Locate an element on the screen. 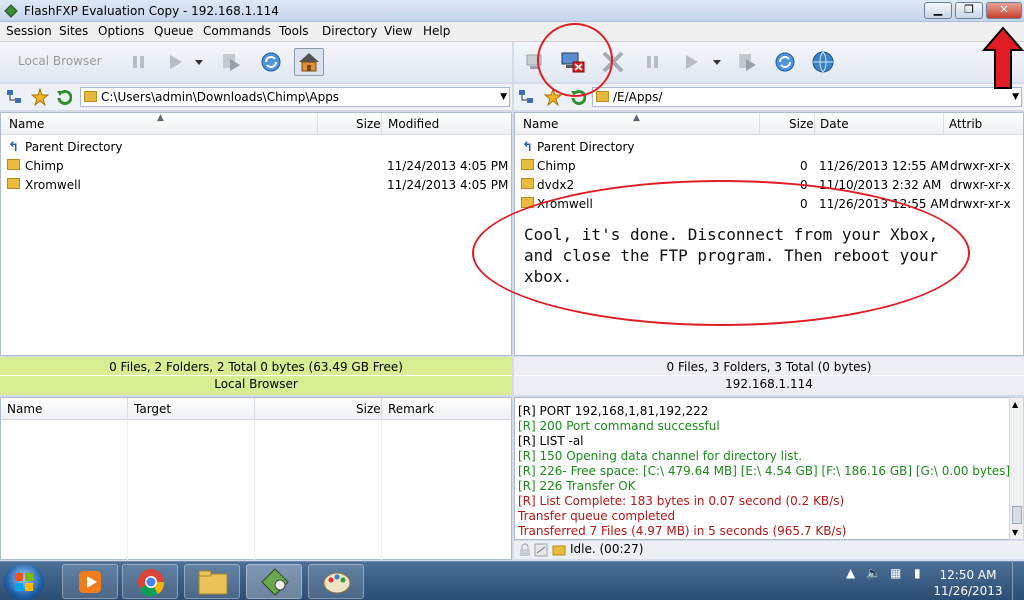 Image resolution: width=1024 pixels, height=600 pixels. clock-time: 12:50 AM is located at coordinates (968, 575).